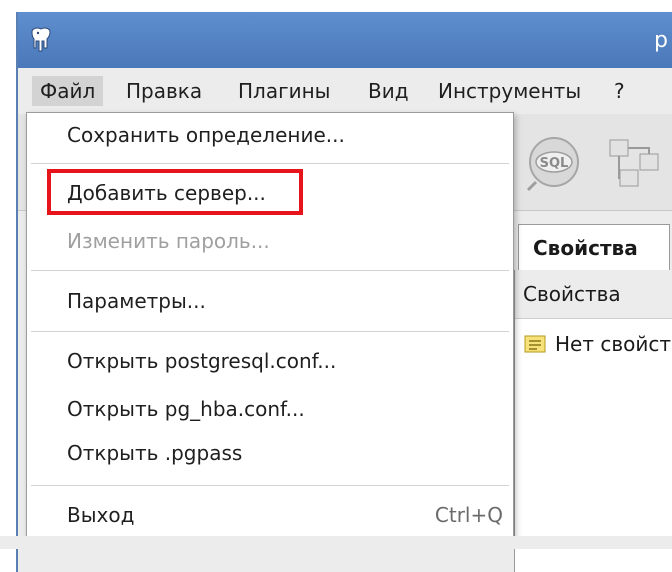 This screenshot has width=672, height=572. What do you see at coordinates (164, 91) in the screenshot?
I see `menu-edit: Правка` at bounding box center [164, 91].